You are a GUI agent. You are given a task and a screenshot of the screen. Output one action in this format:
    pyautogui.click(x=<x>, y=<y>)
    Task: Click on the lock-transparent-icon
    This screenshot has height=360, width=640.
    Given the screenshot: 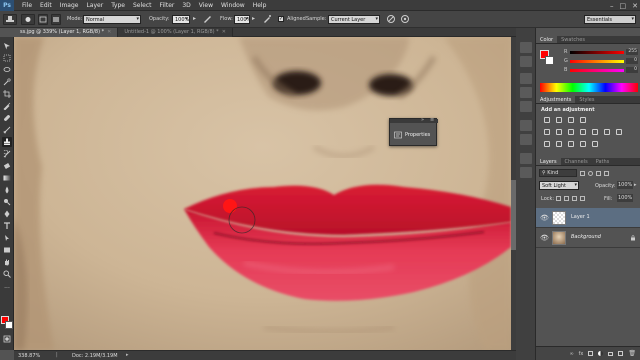 What is the action you would take?
    pyautogui.click(x=558, y=198)
    